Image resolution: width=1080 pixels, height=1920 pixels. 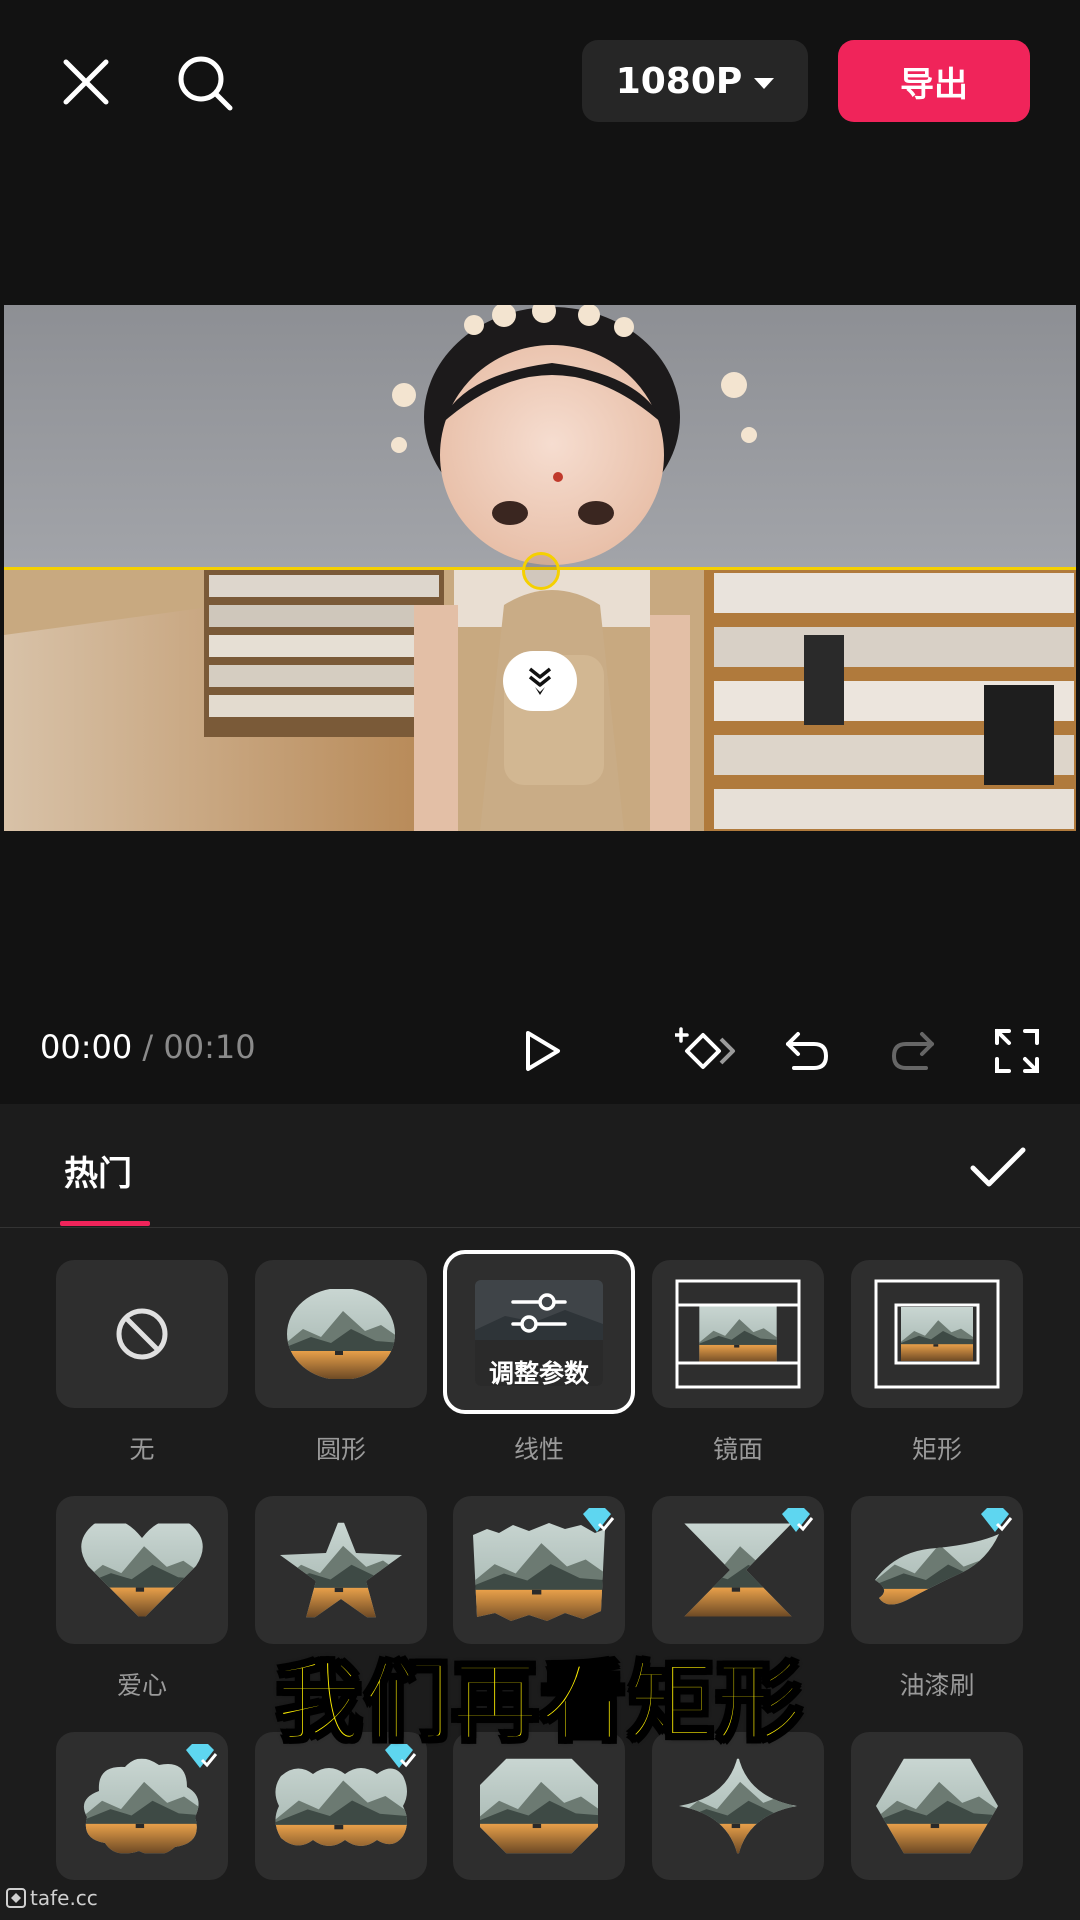 What do you see at coordinates (807, 1051) in the screenshot?
I see `undo-icon` at bounding box center [807, 1051].